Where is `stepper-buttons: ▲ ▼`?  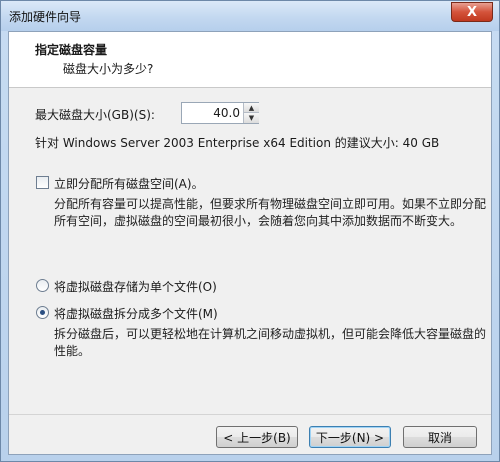 stepper-buttons: ▲ ▼ is located at coordinates (251, 113).